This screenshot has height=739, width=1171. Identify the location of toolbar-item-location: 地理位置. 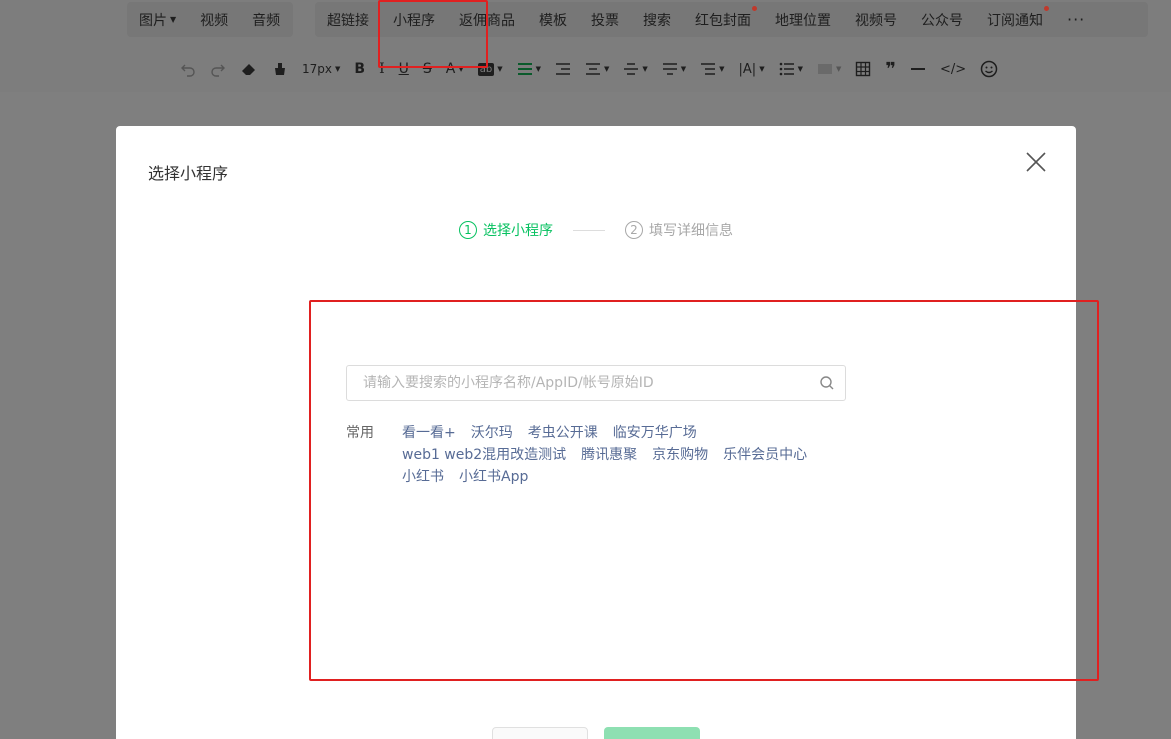
(803, 20).